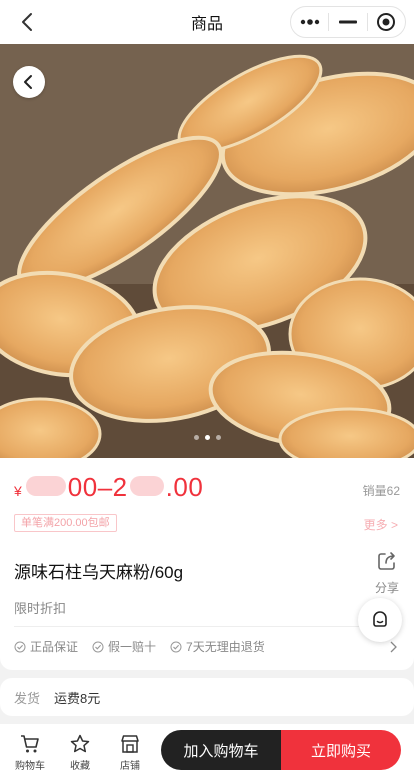 This screenshot has width=414, height=780. I want to click on top-navbar: 商品, so click(207, 22).